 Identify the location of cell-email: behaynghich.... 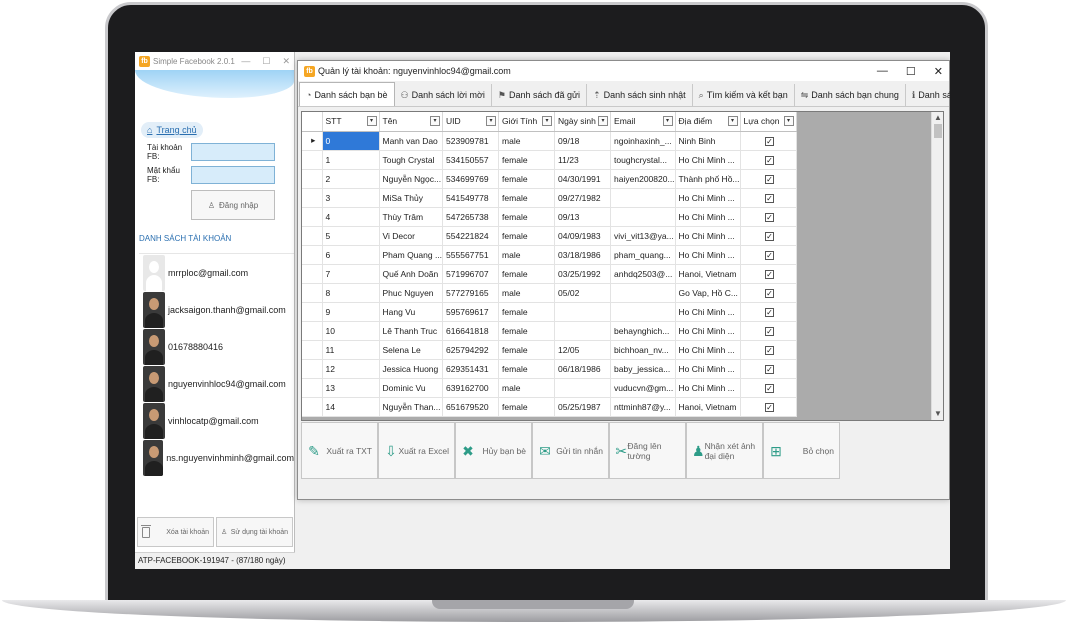
(643, 331).